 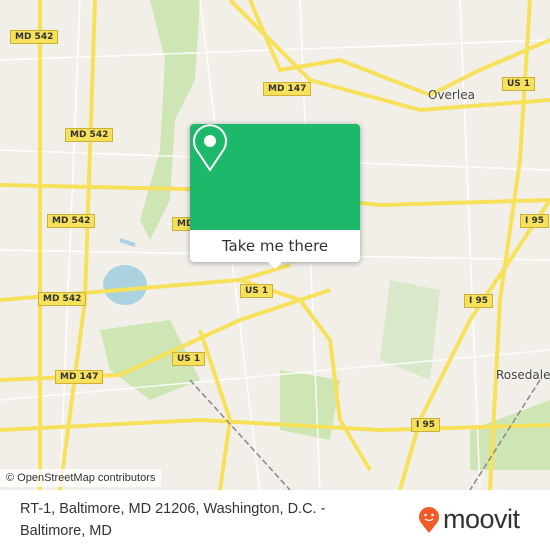 I want to click on moovit-pin-icon, so click(x=429, y=519).